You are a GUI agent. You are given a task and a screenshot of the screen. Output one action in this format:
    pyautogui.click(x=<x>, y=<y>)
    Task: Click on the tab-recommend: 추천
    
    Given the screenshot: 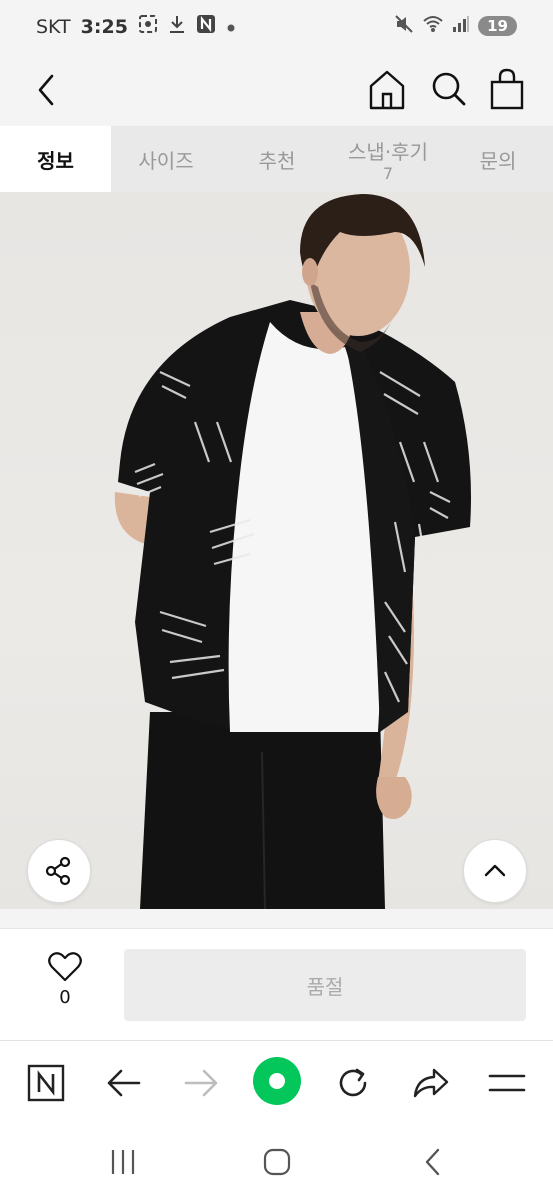 What is the action you would take?
    pyautogui.click(x=277, y=159)
    